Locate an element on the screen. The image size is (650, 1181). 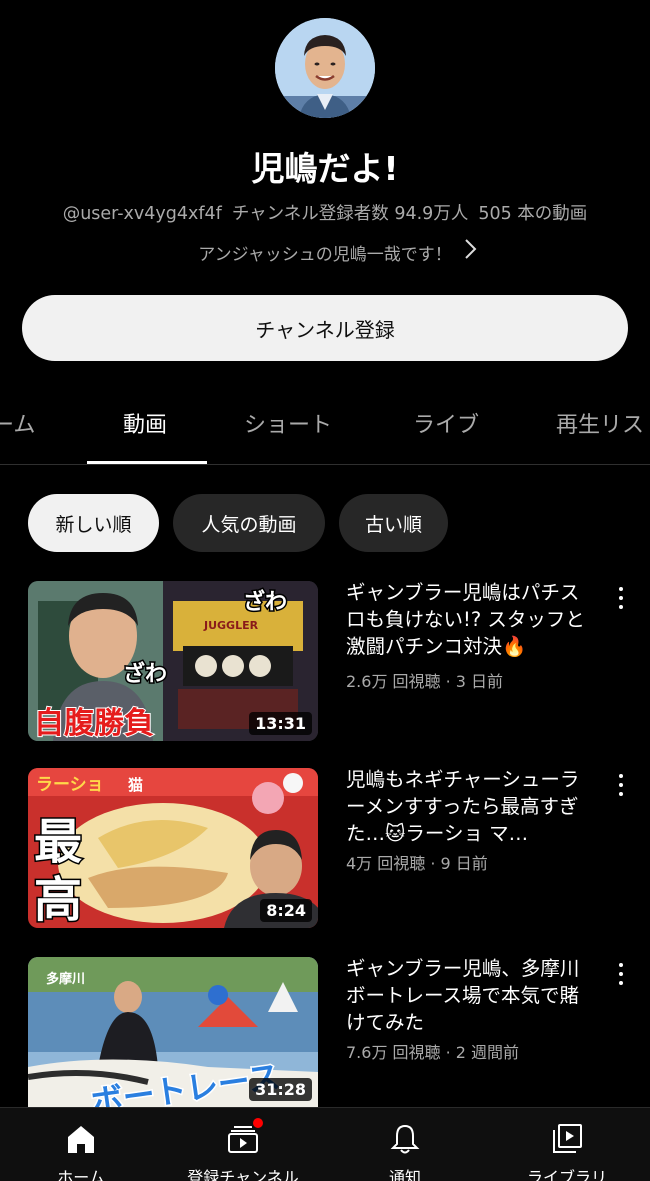
subscribe-button: チャンネル登録 is located at coordinates (325, 328).